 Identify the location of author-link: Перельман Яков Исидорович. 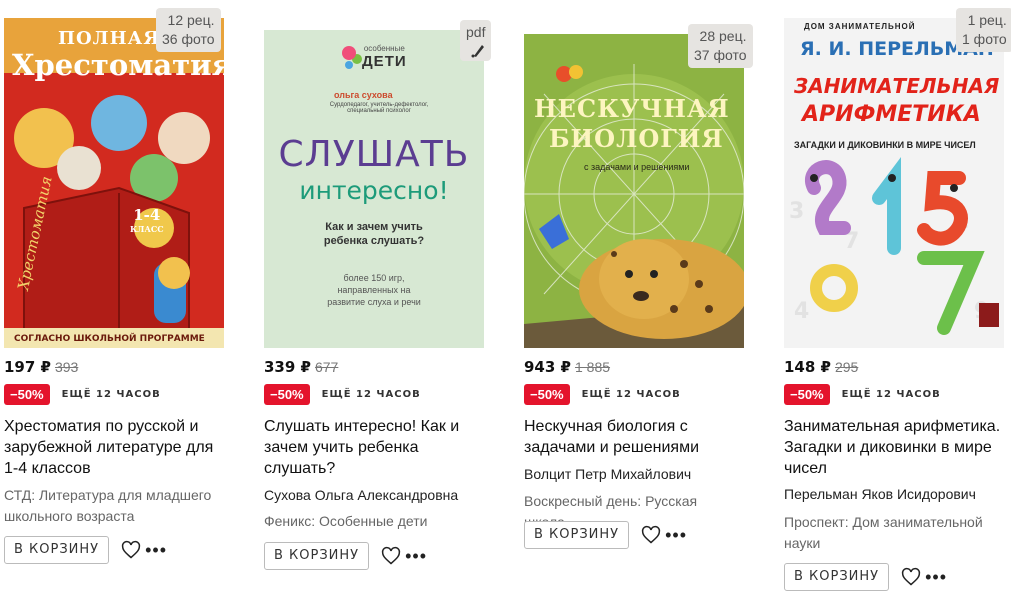
(880, 494).